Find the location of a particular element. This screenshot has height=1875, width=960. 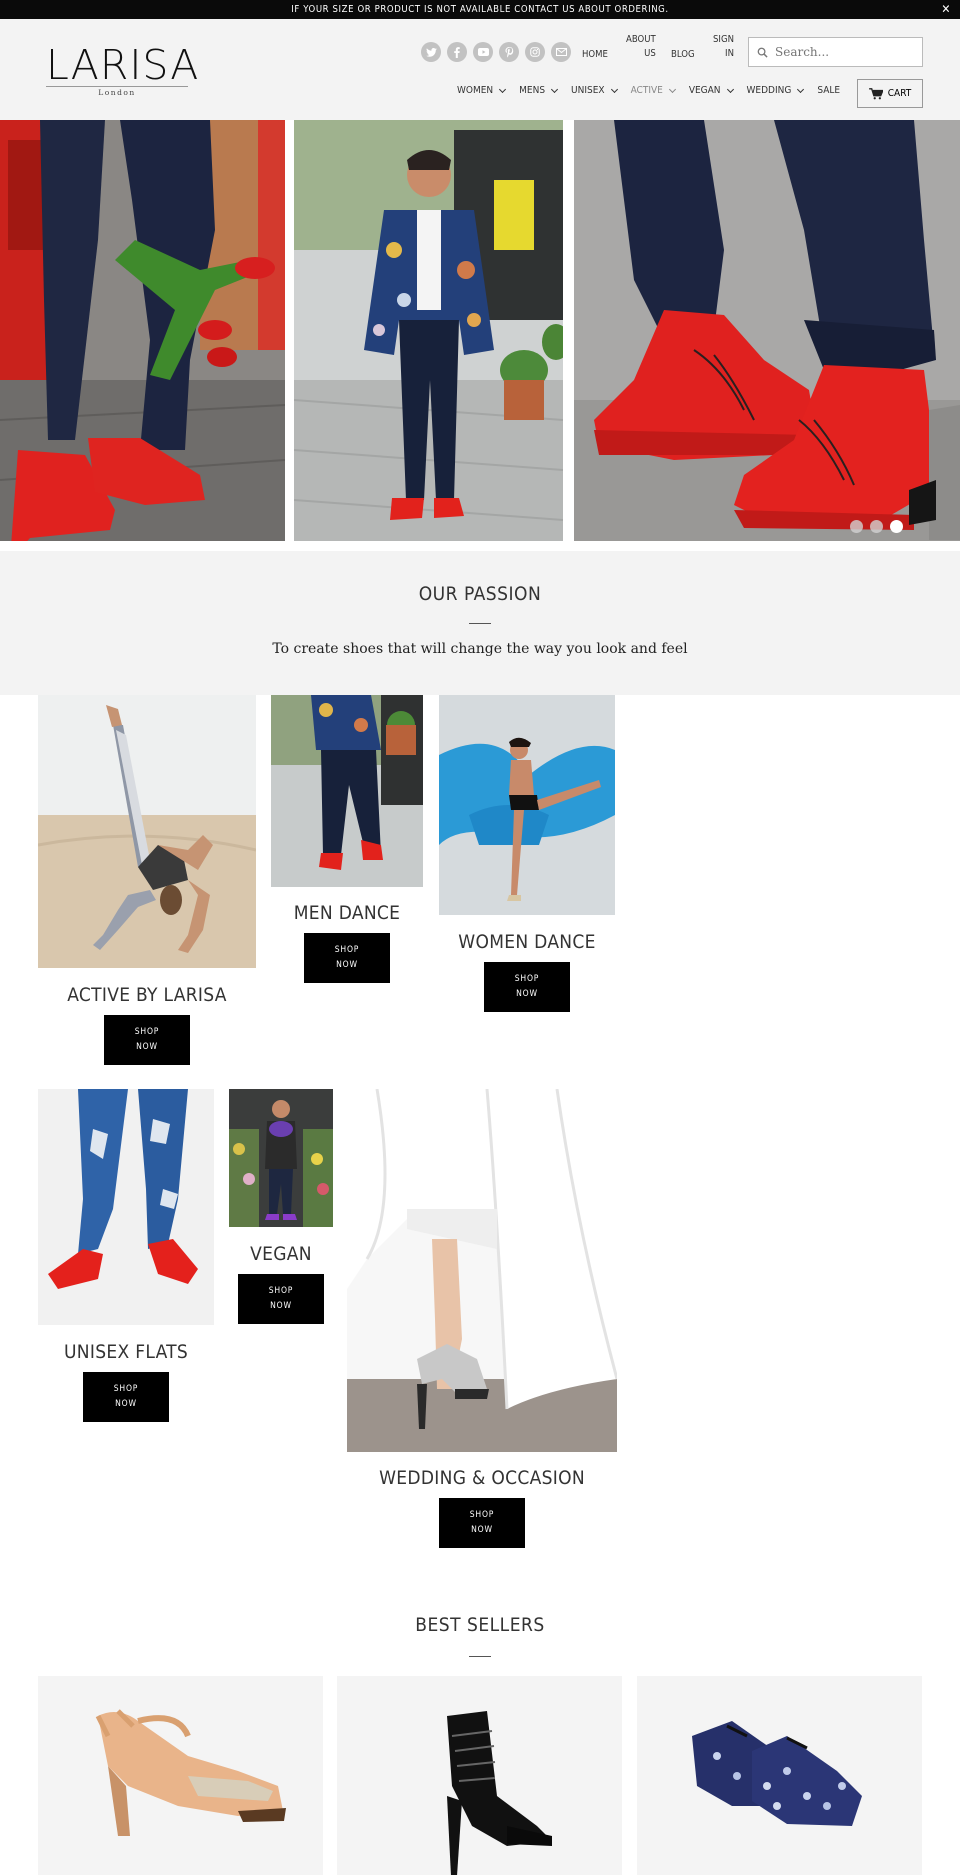

nav-item-active: ACTIVE is located at coordinates (653, 90).